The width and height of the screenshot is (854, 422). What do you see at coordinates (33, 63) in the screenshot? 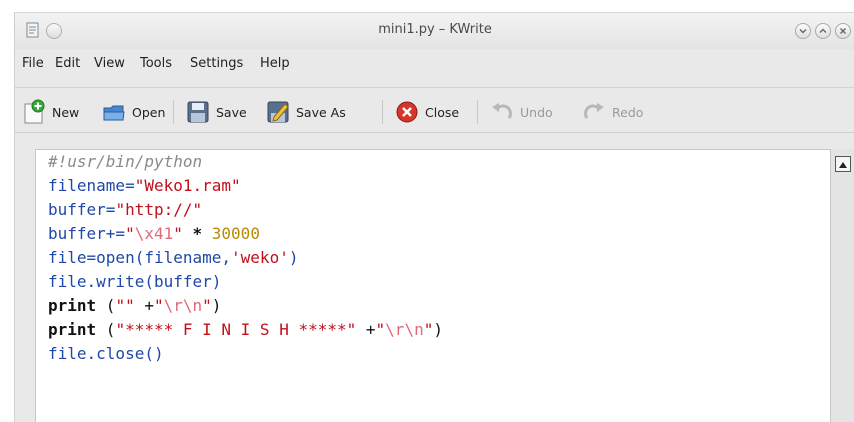
I see `menu-file: File` at bounding box center [33, 63].